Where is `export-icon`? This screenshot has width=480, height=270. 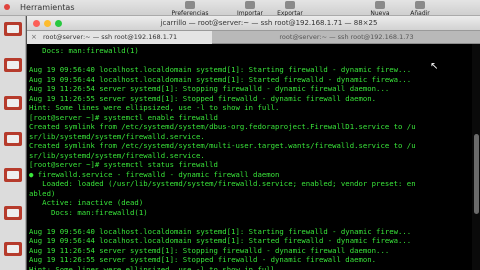 export-icon is located at coordinates (290, 5).